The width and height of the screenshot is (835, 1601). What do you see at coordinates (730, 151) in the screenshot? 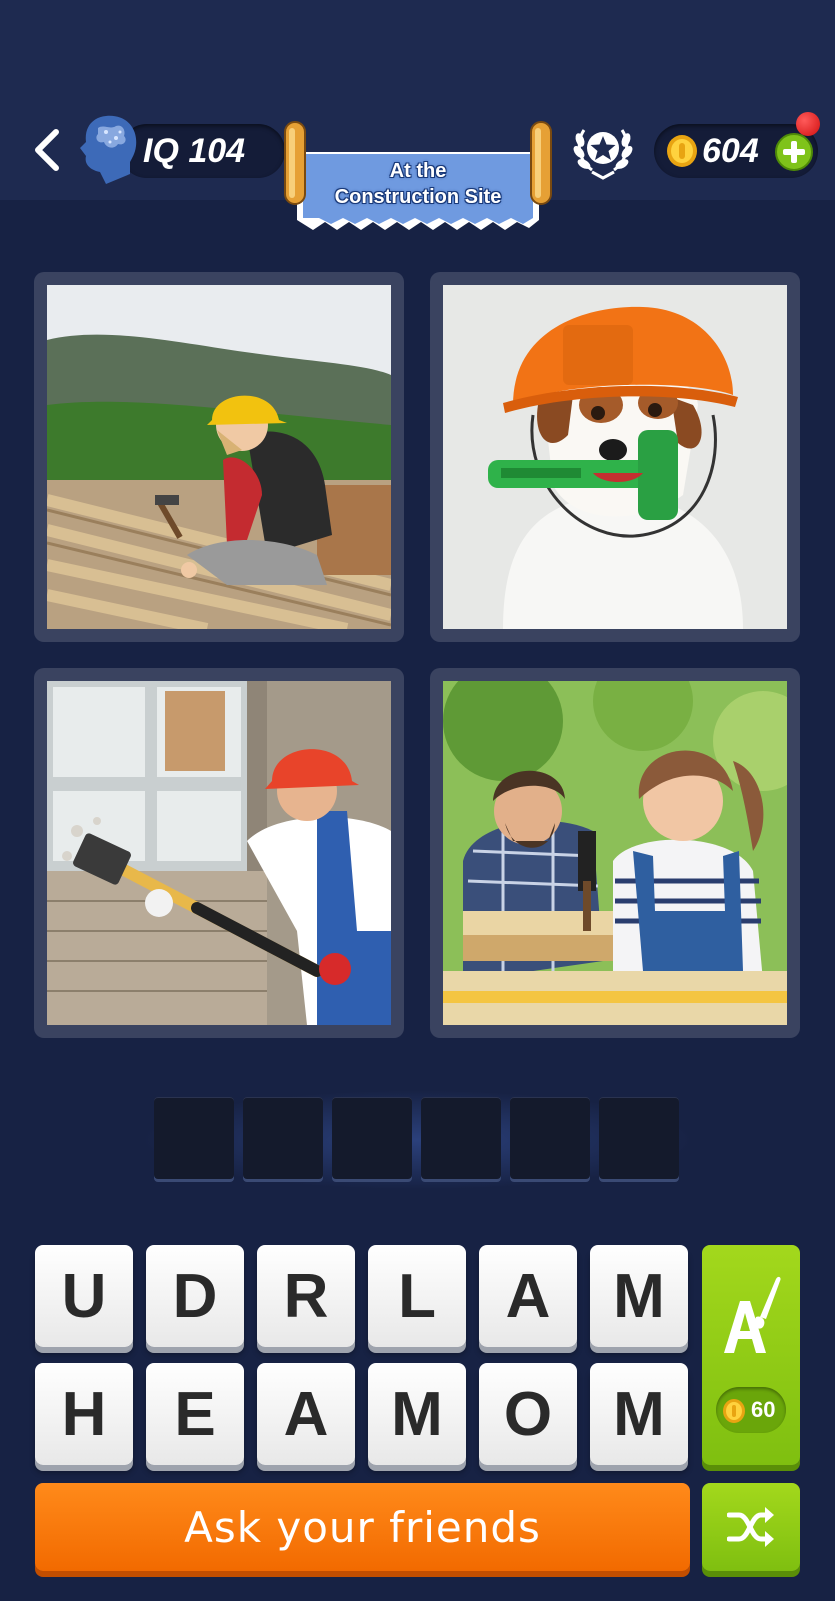
I see `coin-balance: 604` at bounding box center [730, 151].